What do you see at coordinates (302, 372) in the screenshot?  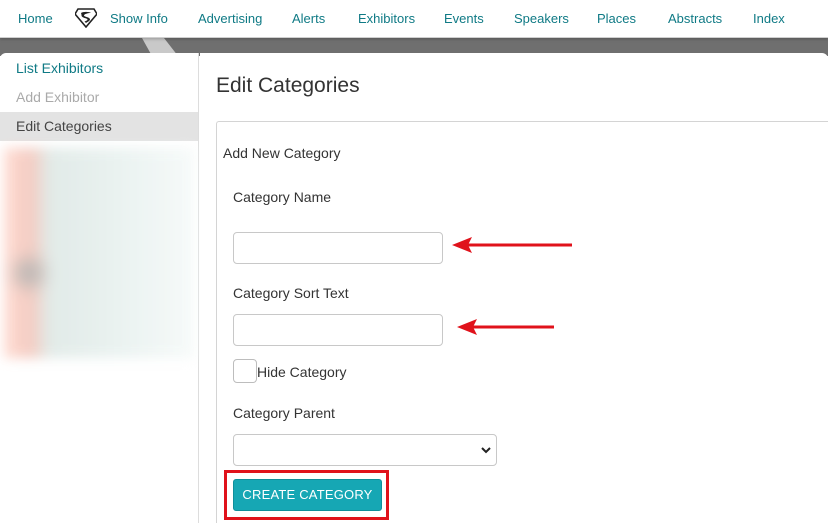 I see `hide-category-label: Hide Category` at bounding box center [302, 372].